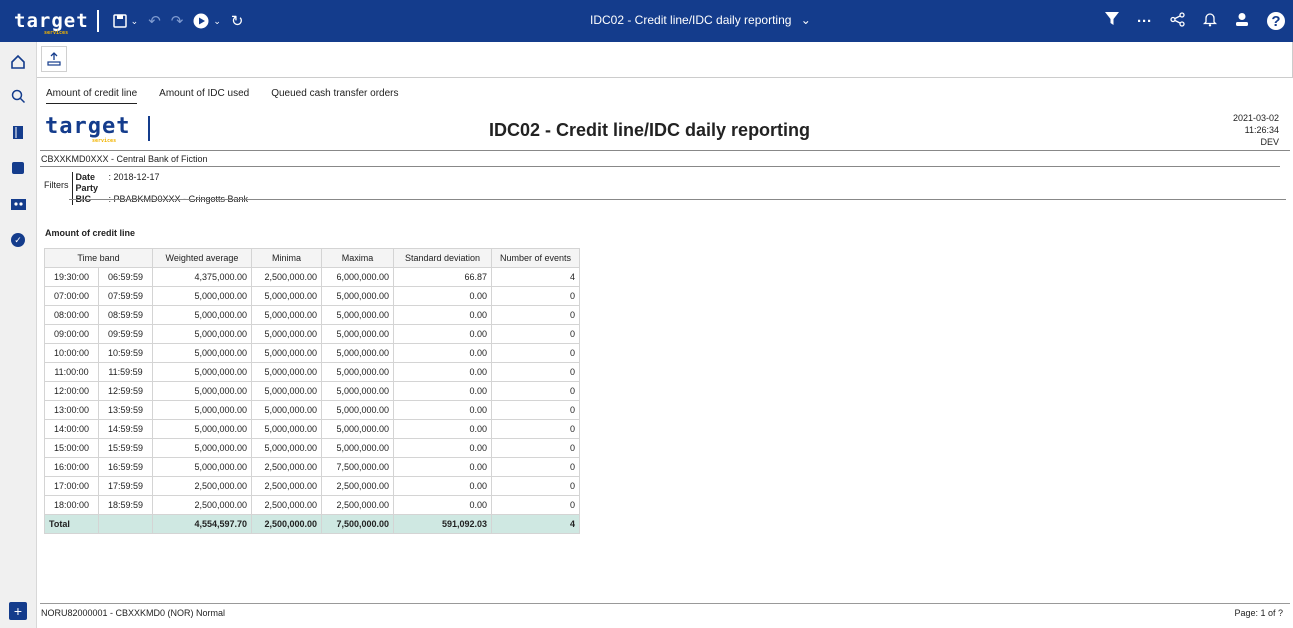 The width and height of the screenshot is (1293, 628). I want to click on top-bar-actions: ··· ?, so click(1195, 21).